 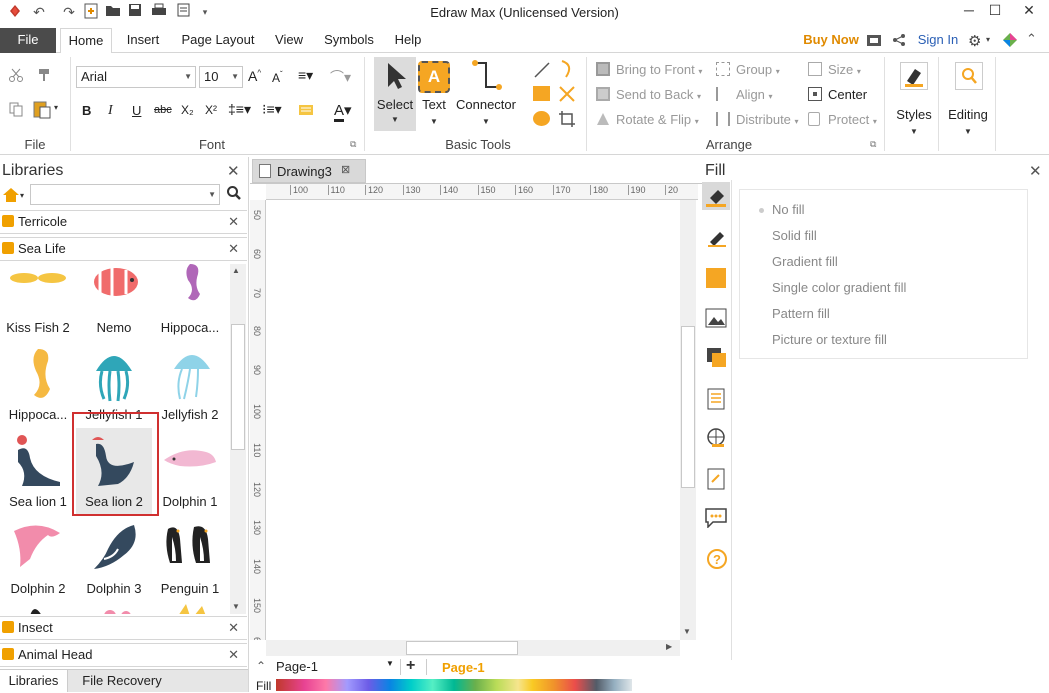 What do you see at coordinates (758, 69) in the screenshot?
I see `group-button: Group ▾` at bounding box center [758, 69].